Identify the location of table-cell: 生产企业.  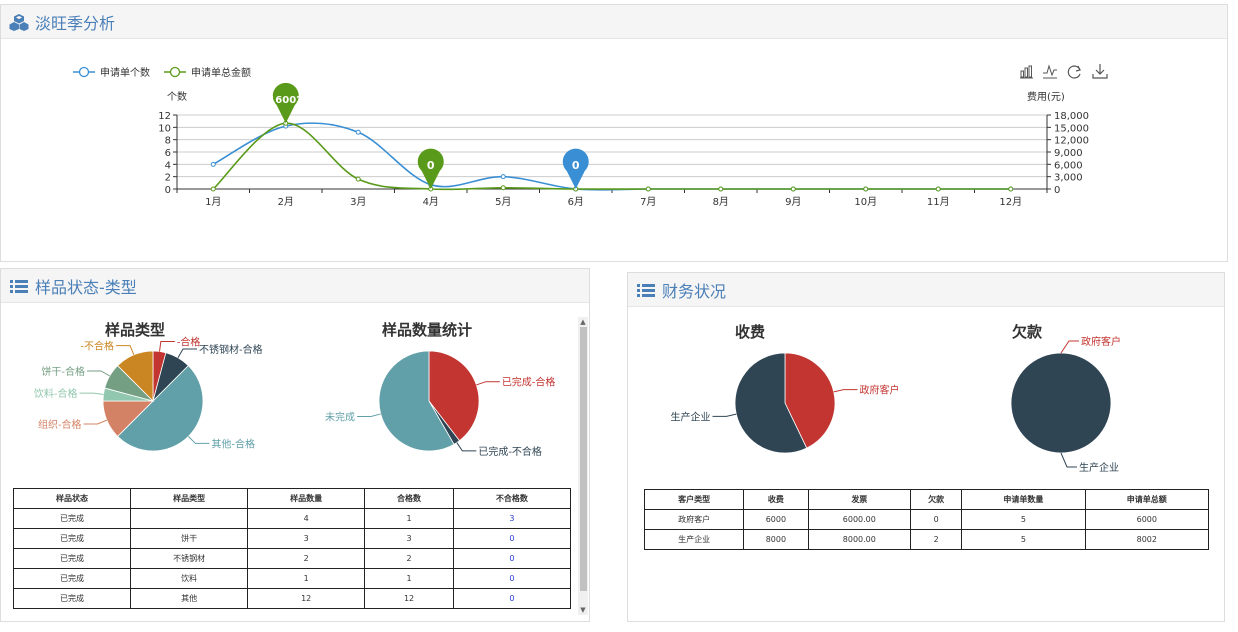
(694, 539).